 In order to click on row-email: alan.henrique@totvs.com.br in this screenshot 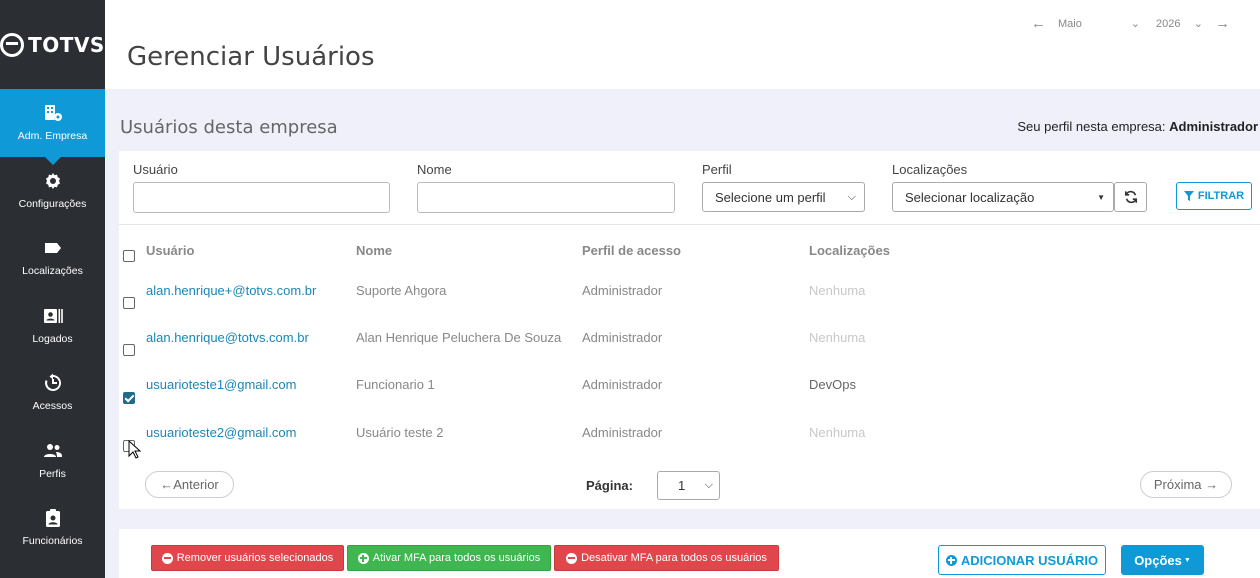, I will do `click(227, 337)`.